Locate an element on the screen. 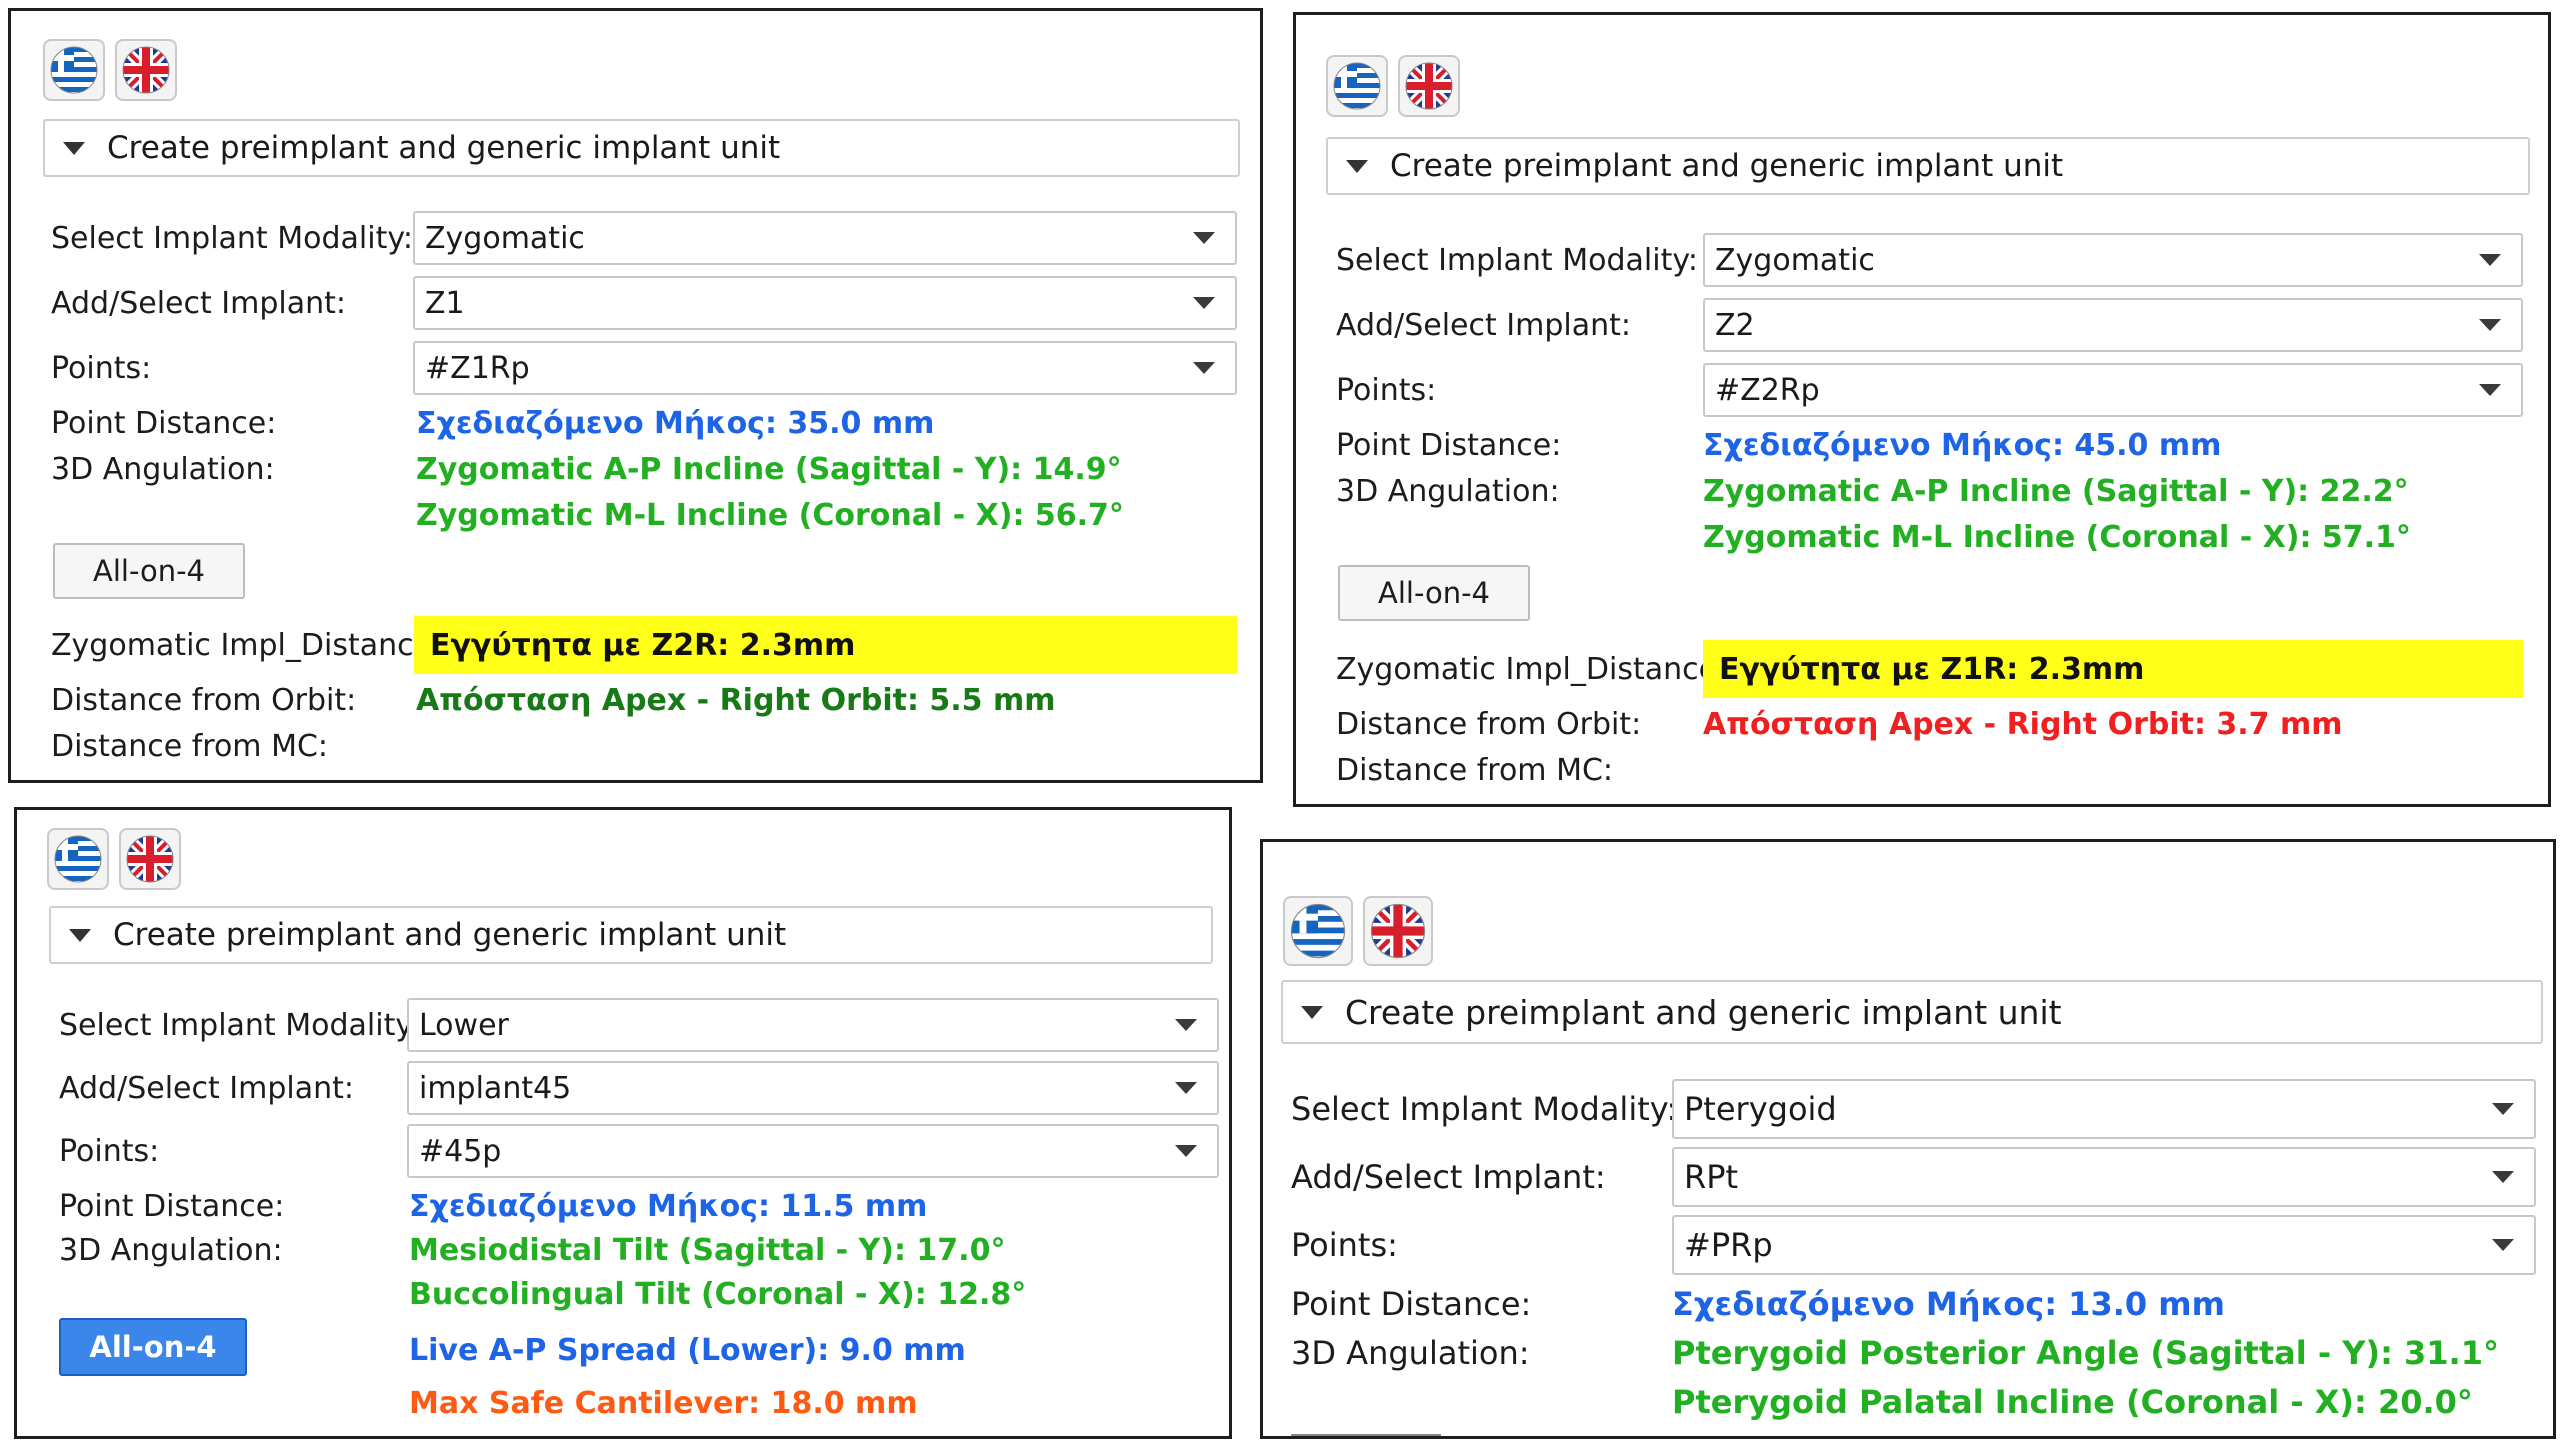 The height and width of the screenshot is (1444, 2560). points-select: #Z1Rp is located at coordinates (825, 368).